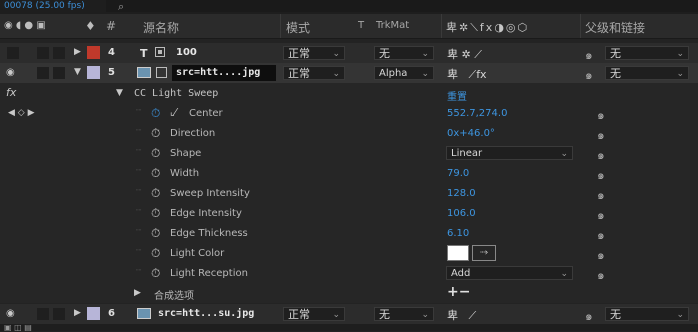 The width and height of the screenshot is (698, 332). What do you see at coordinates (173, 112) in the screenshot?
I see `graph-icon: ⌞⁄` at bounding box center [173, 112].